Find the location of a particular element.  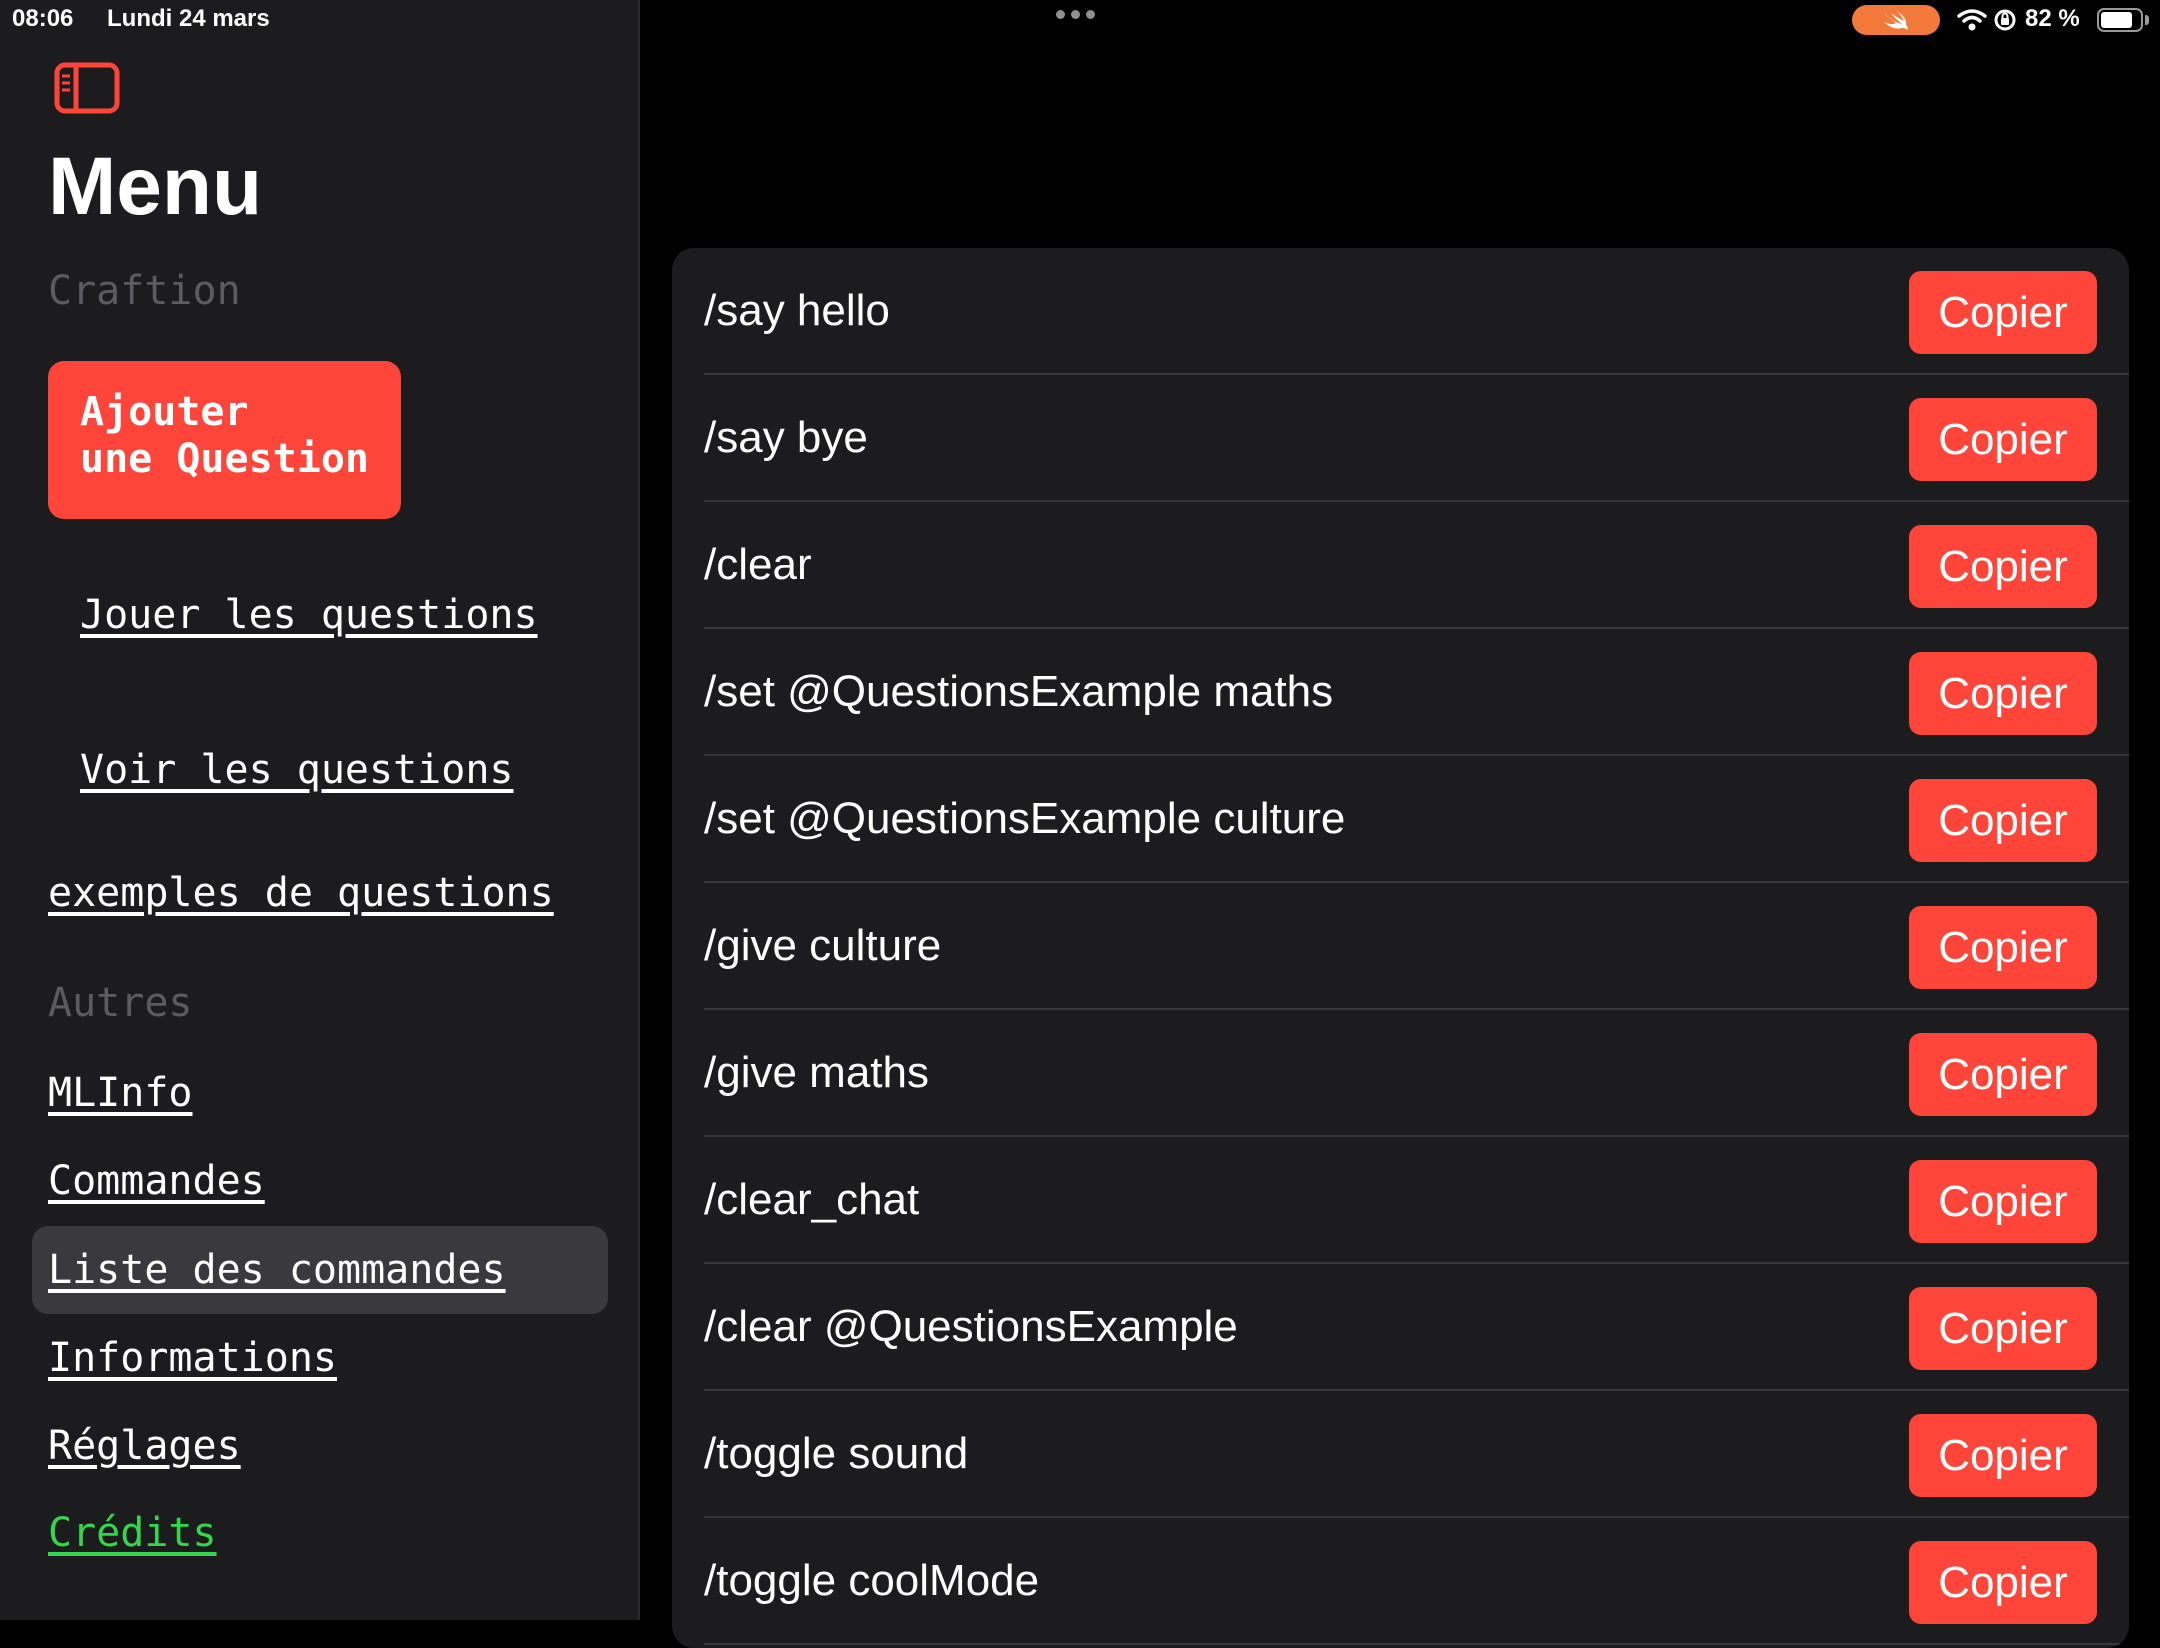

wifi-icon is located at coordinates (1972, 20).